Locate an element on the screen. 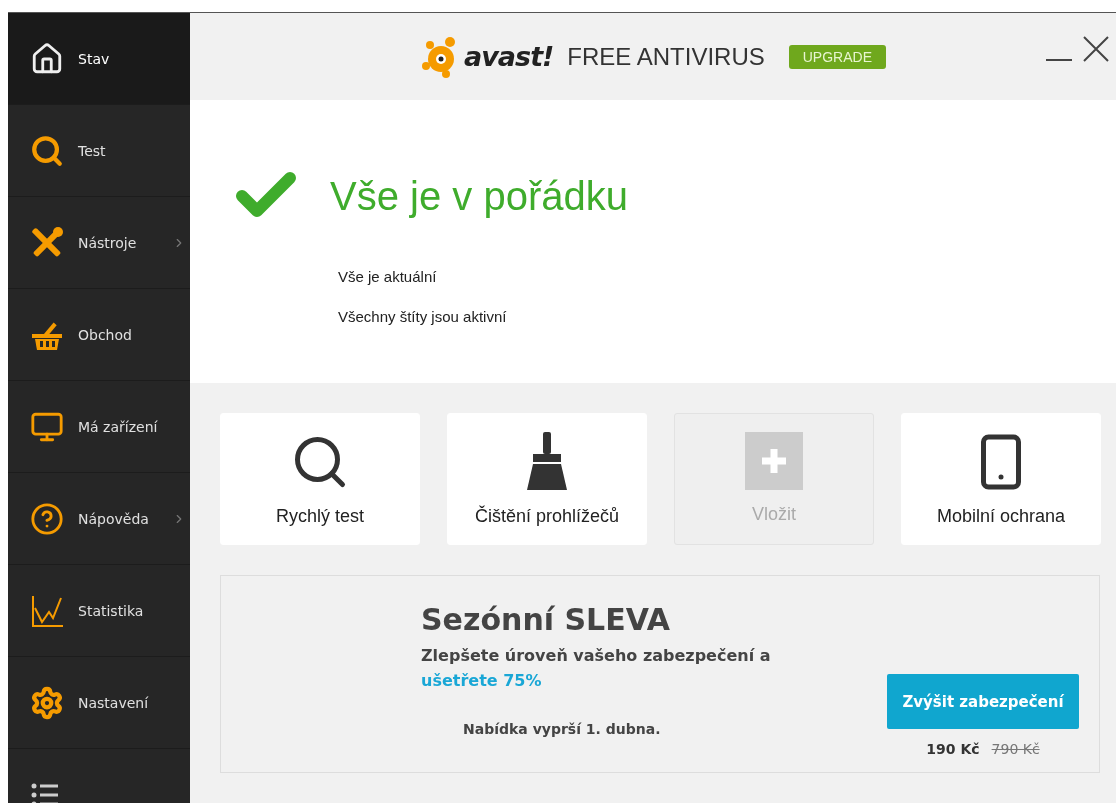  chart-icon is located at coordinates (47, 610).